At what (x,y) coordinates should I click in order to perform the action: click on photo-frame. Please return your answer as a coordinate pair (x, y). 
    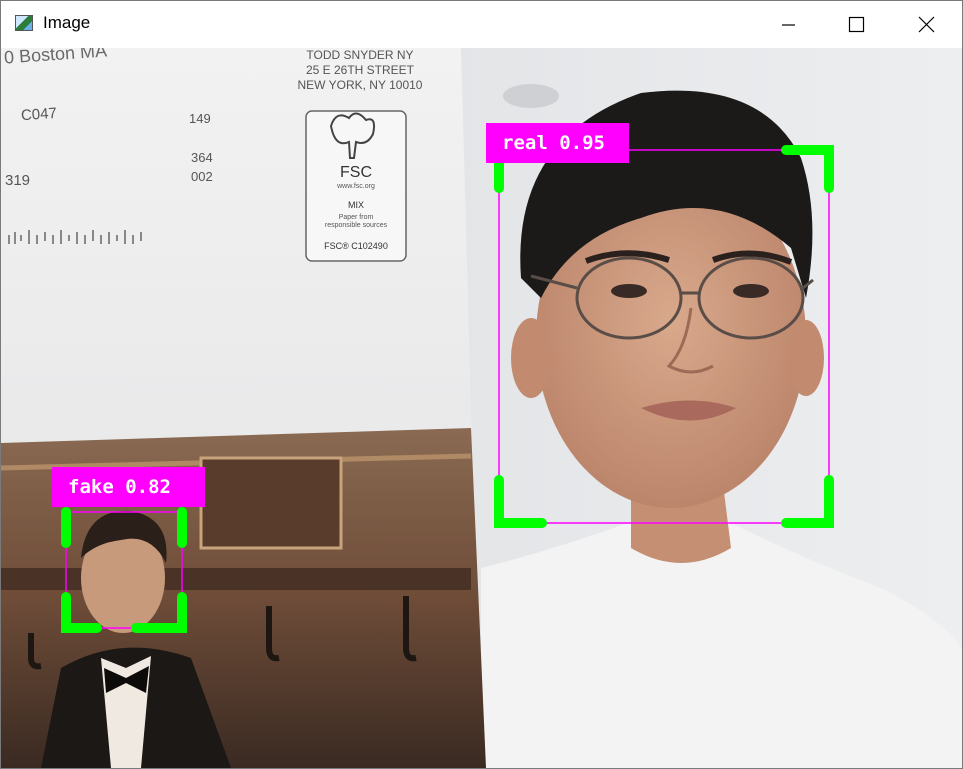
    Looking at the image, I should click on (271, 503).